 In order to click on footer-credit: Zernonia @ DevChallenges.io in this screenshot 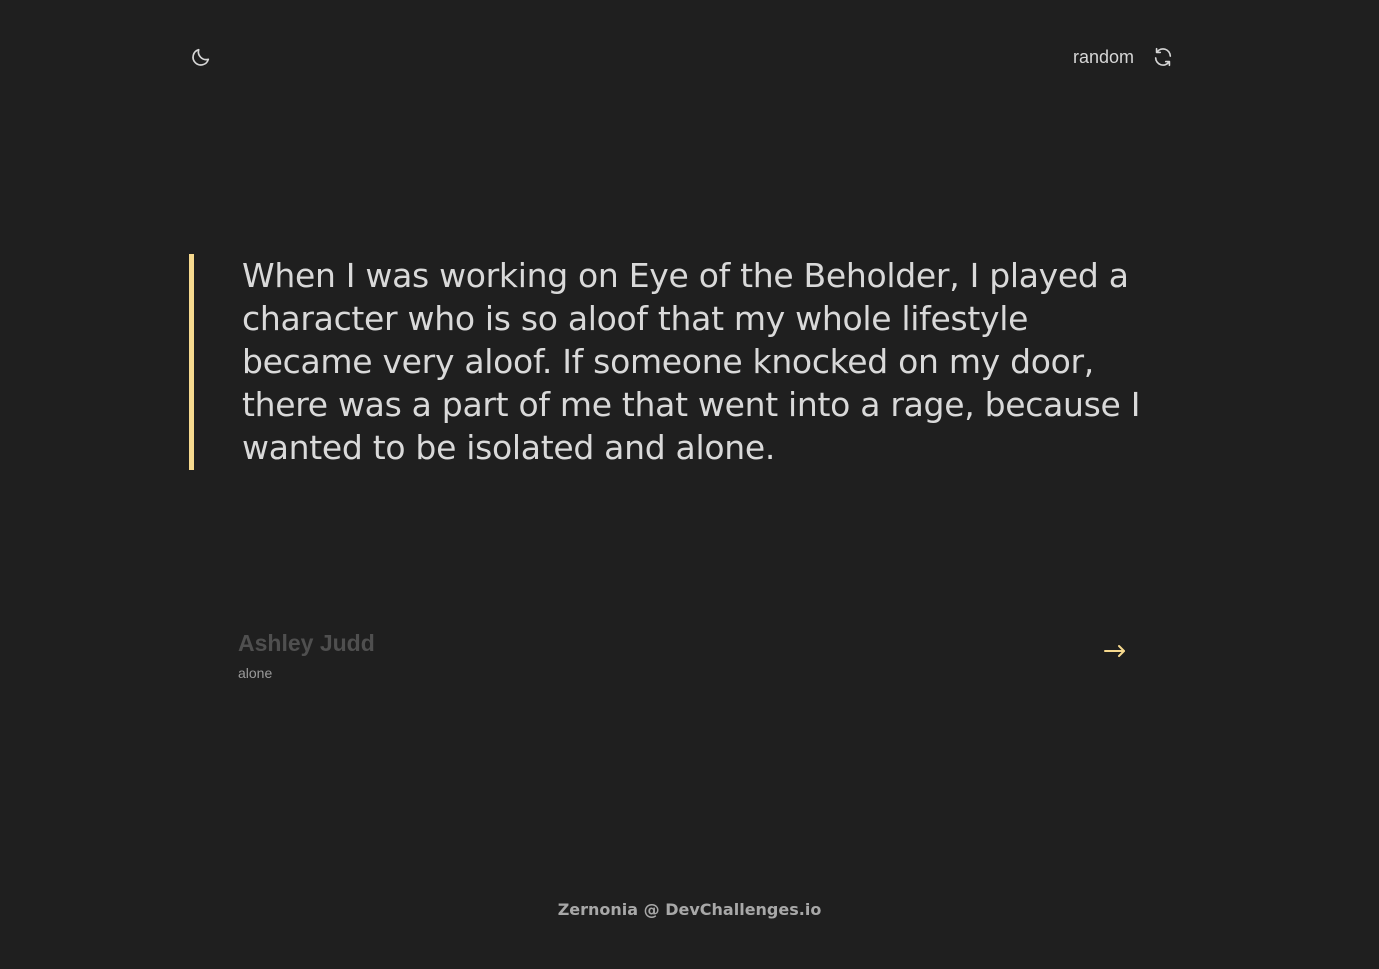, I will do `click(689, 909)`.